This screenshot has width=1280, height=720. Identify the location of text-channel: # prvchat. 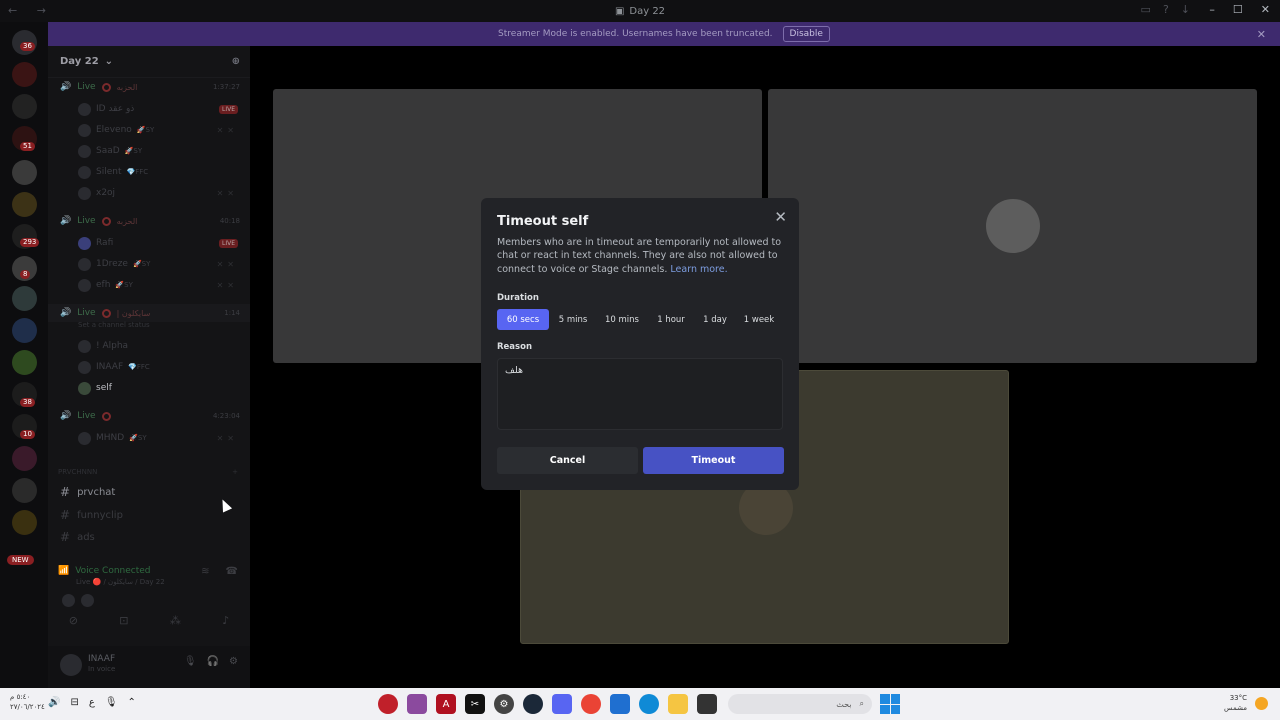
(149, 492).